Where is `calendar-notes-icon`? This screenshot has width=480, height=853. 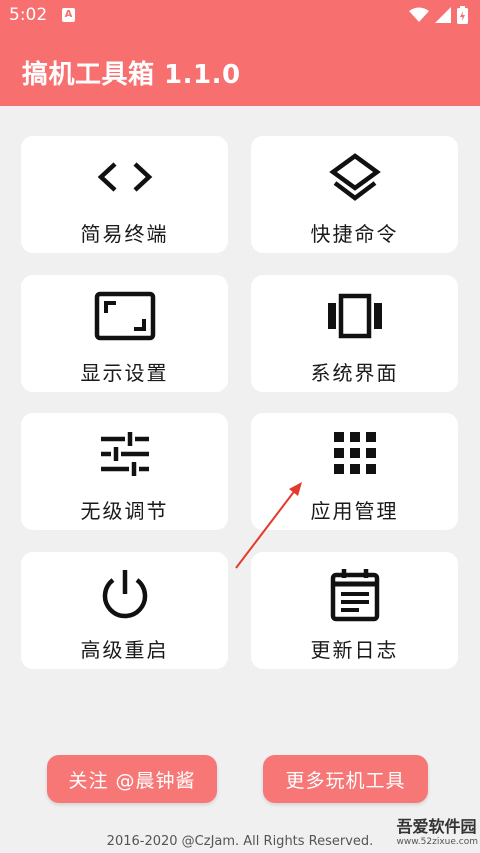 calendar-notes-icon is located at coordinates (354, 595).